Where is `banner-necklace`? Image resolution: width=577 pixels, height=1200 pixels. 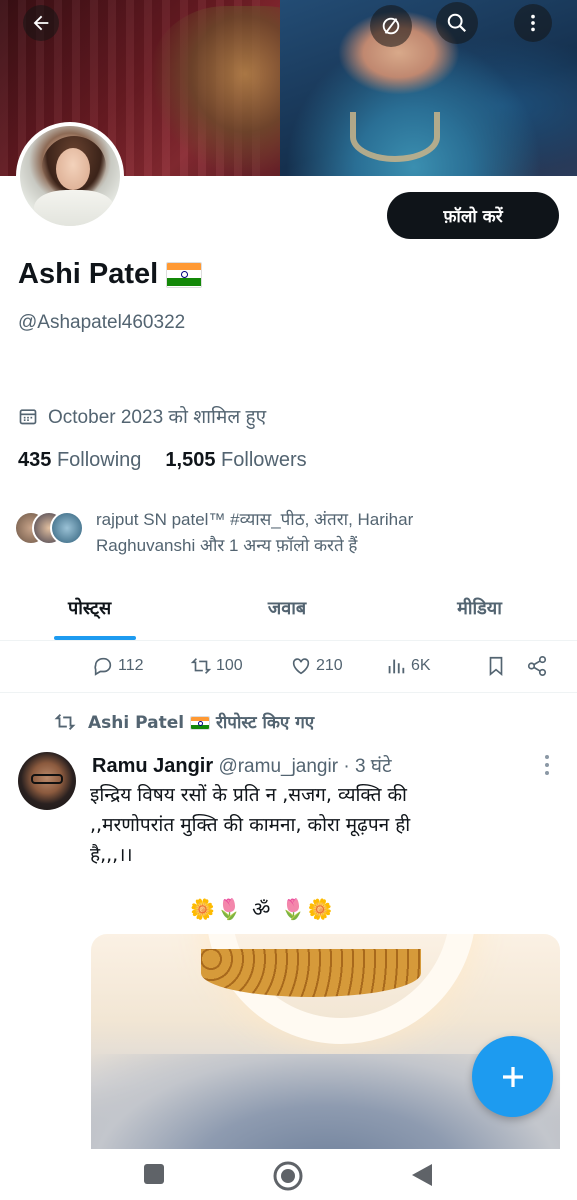 banner-necklace is located at coordinates (395, 137).